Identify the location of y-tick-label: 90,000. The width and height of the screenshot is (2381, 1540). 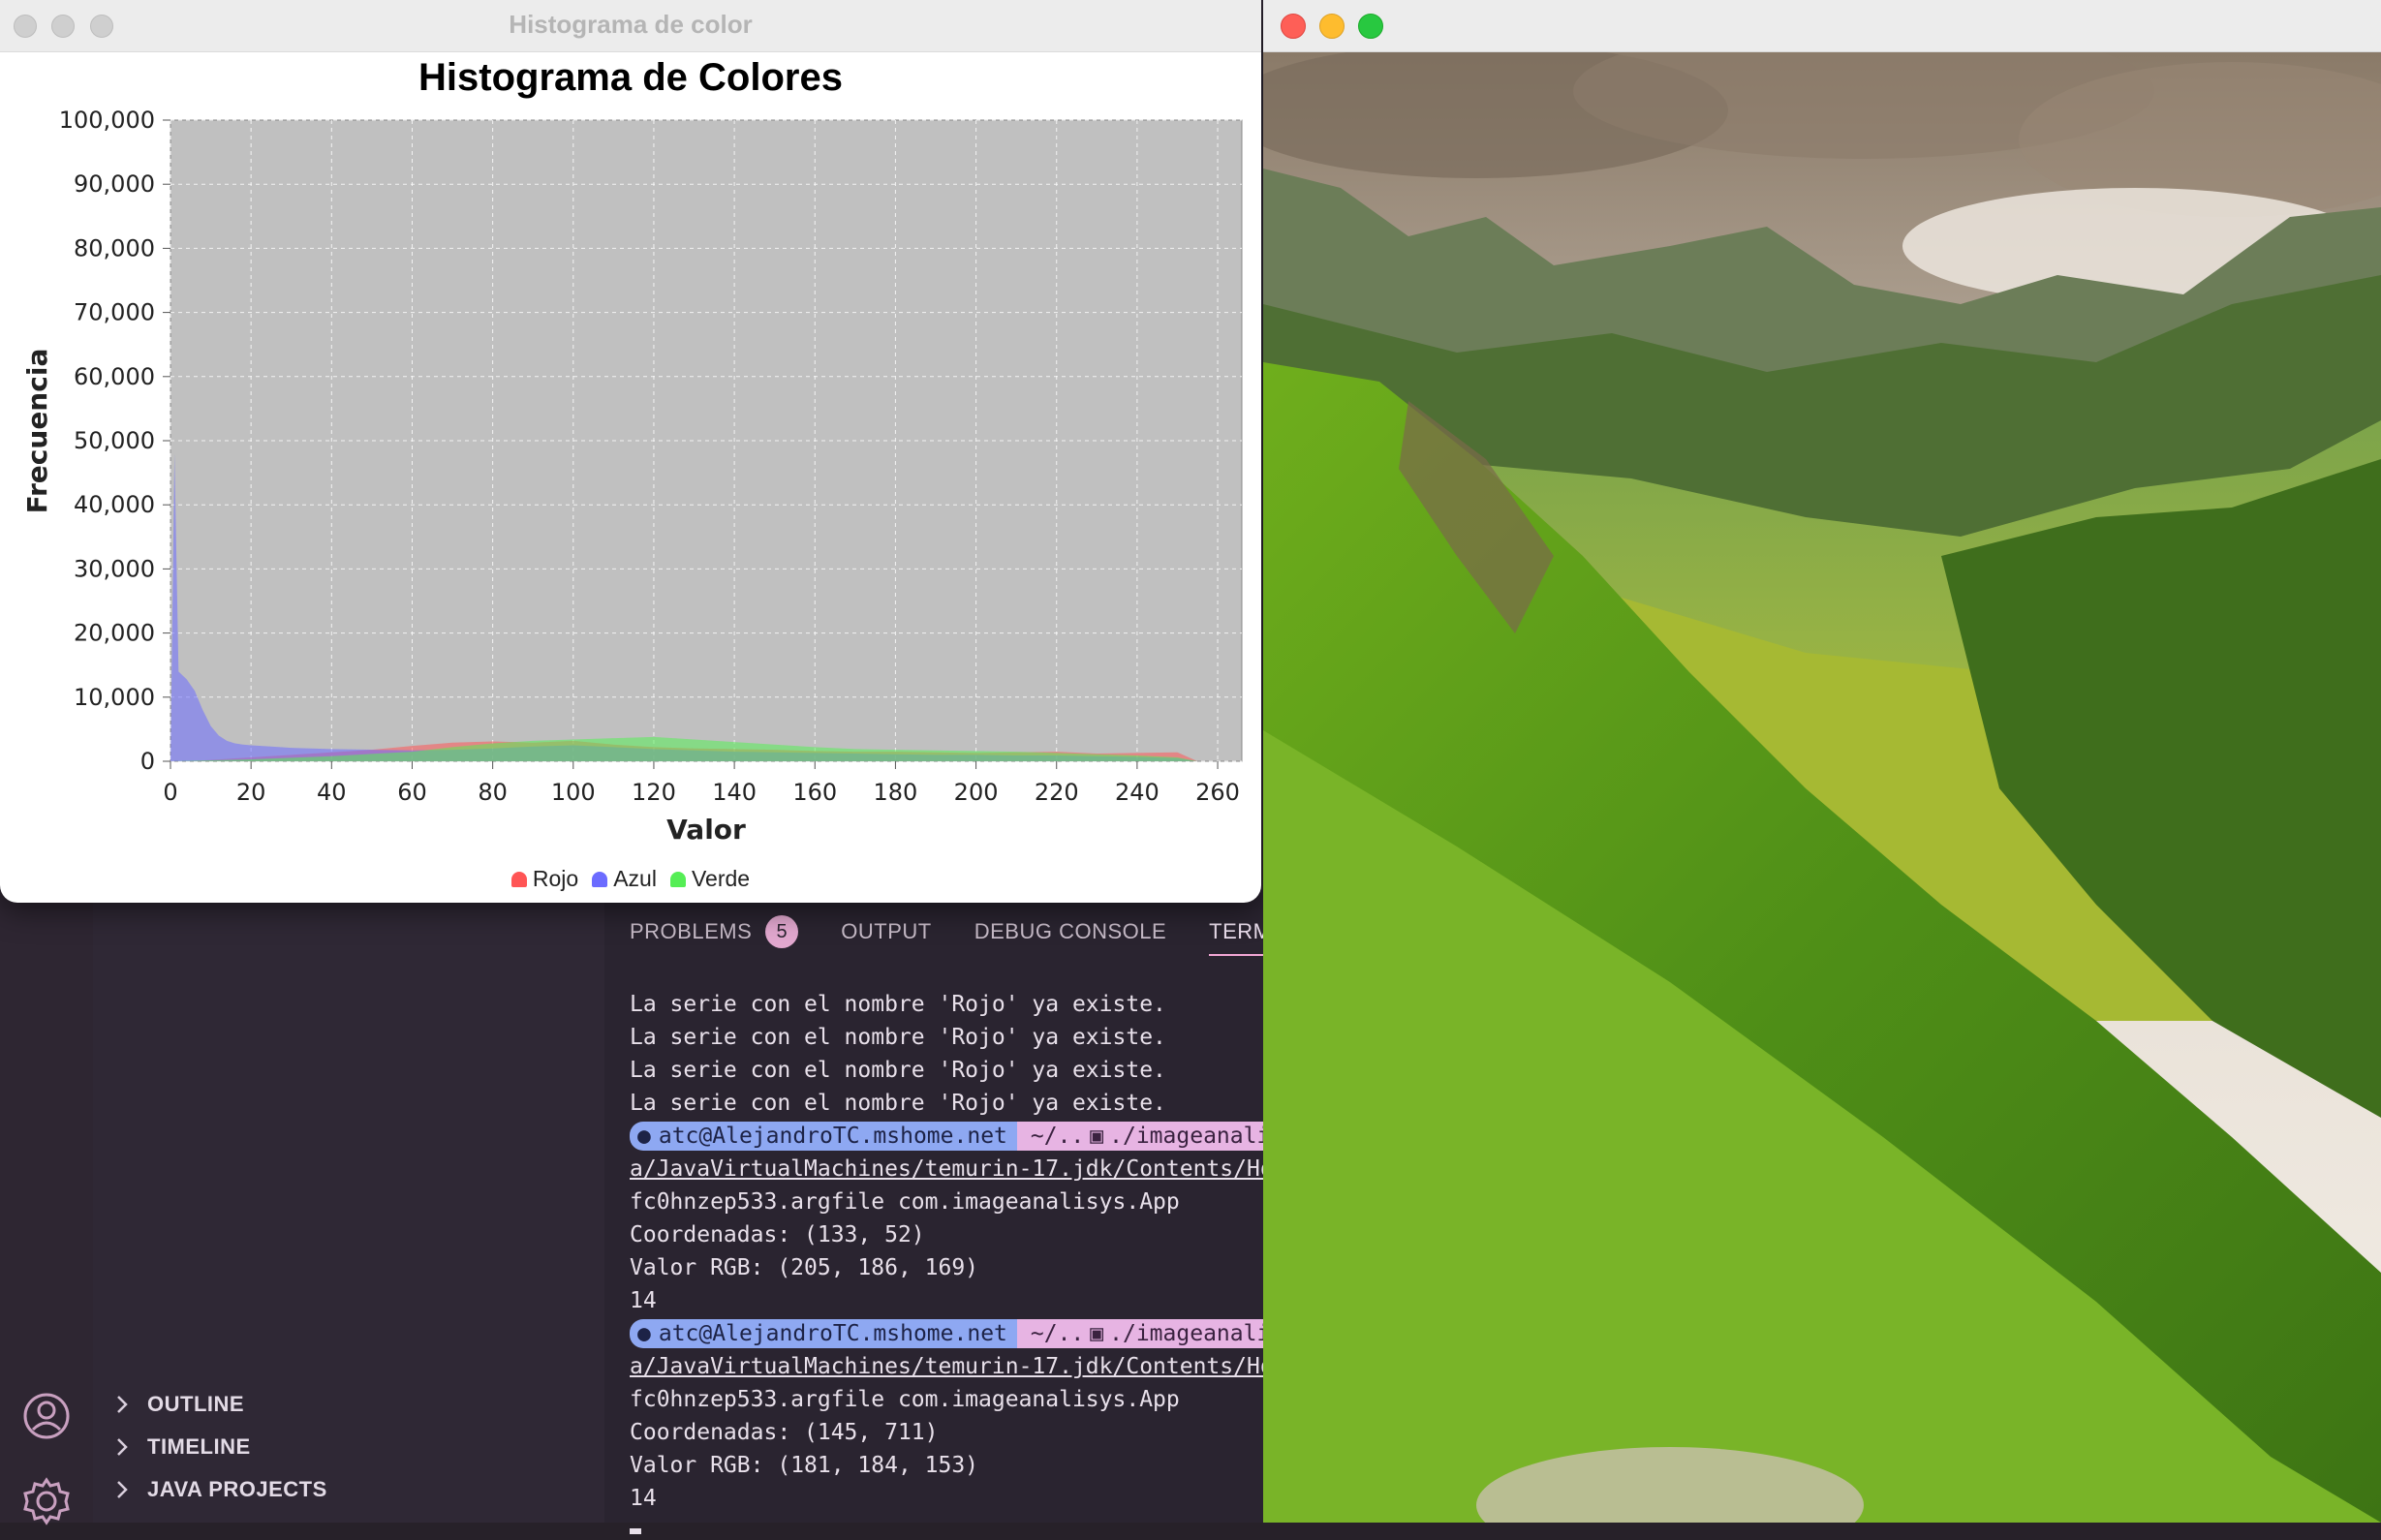
(114, 184).